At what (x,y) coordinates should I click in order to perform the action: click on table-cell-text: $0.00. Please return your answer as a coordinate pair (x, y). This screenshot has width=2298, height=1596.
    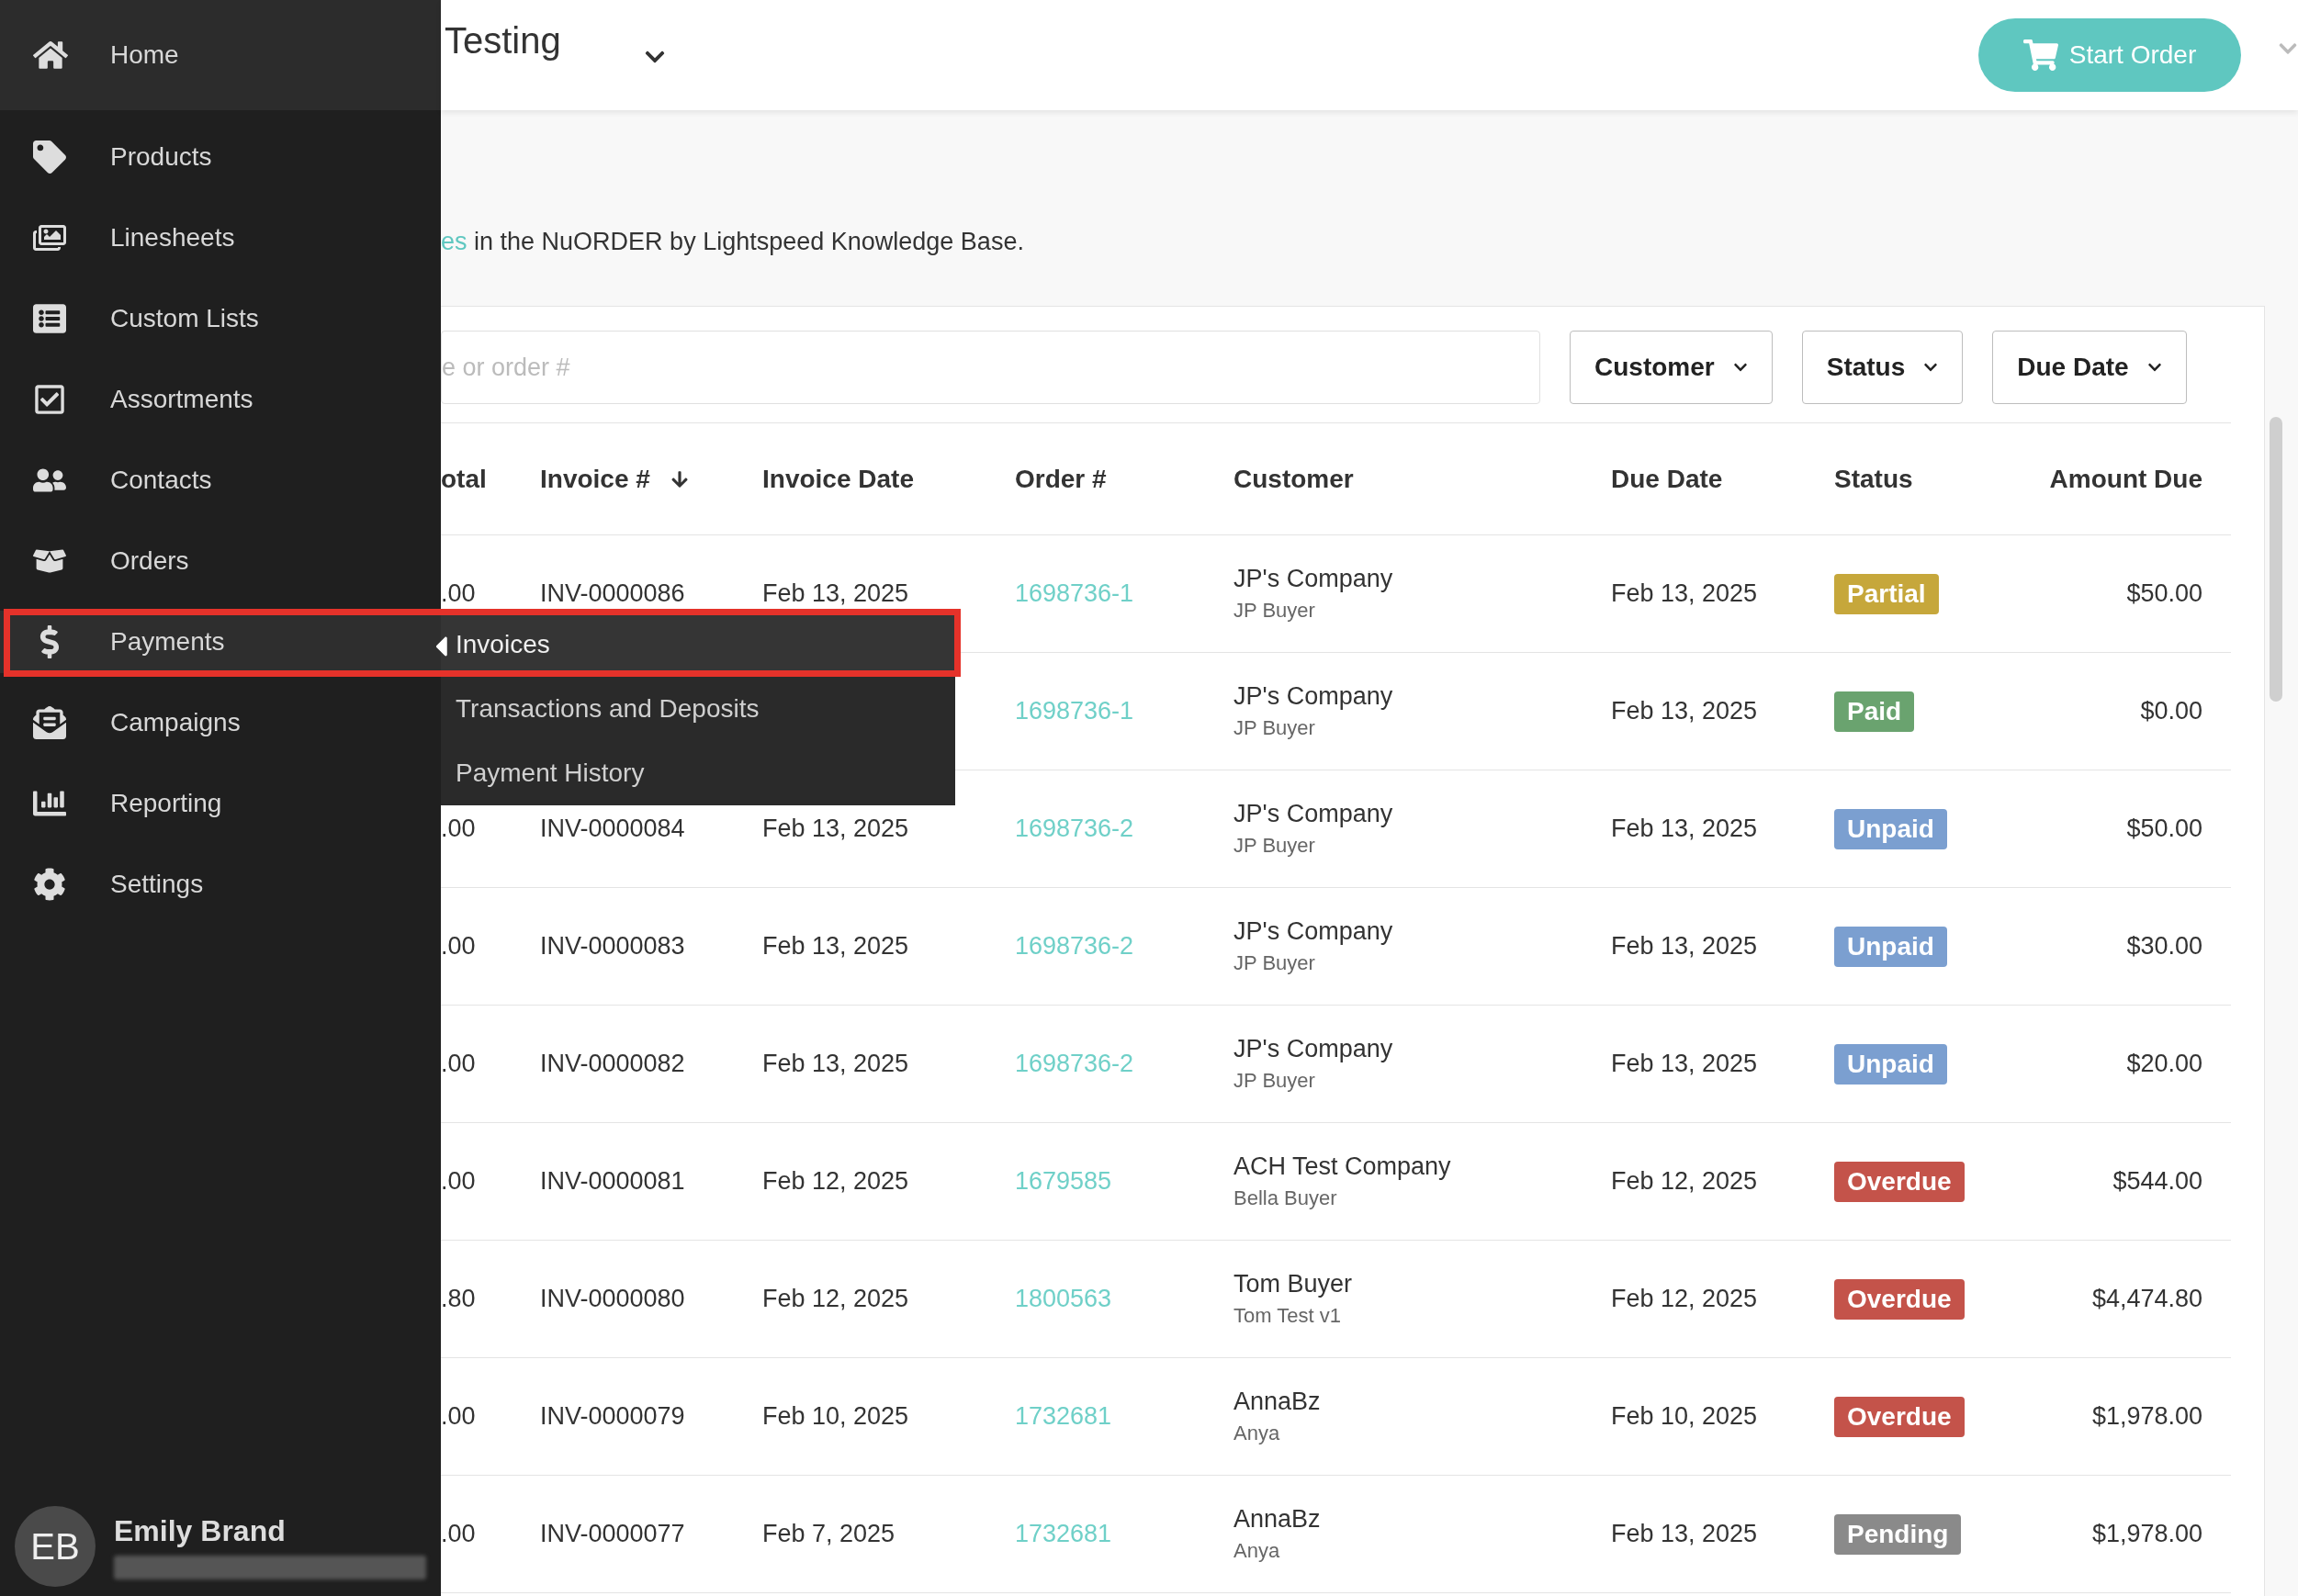
    Looking at the image, I should click on (2170, 711).